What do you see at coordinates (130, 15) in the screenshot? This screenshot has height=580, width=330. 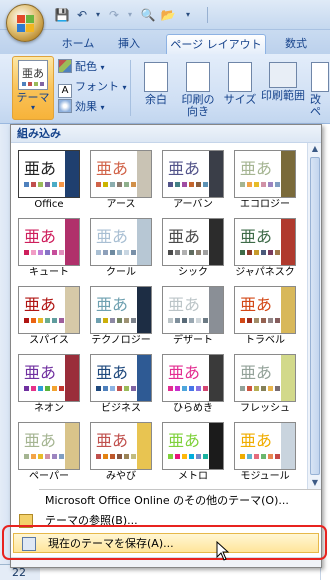 I see `redo-dropdown-icon: ▾` at bounding box center [130, 15].